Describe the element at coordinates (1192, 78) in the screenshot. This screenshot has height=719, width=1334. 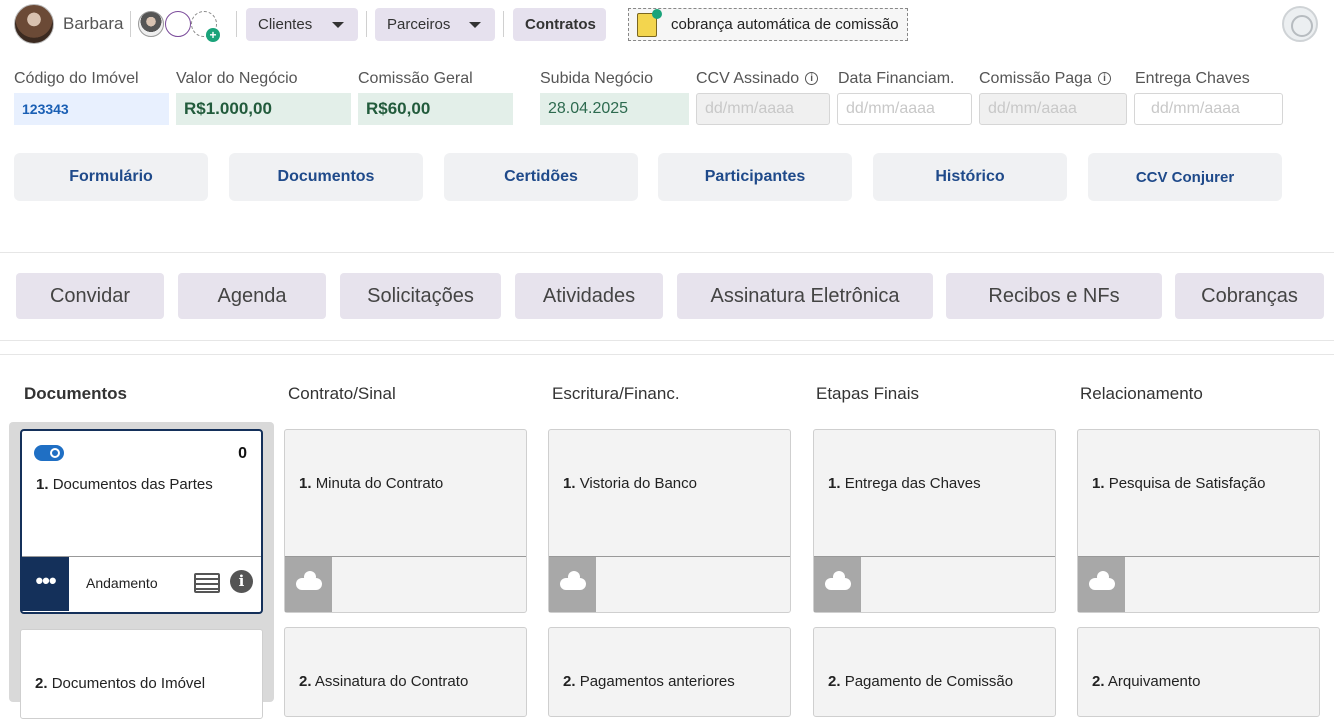
I see `field-label-entrega-chaves: Entrega Chaves` at that location.